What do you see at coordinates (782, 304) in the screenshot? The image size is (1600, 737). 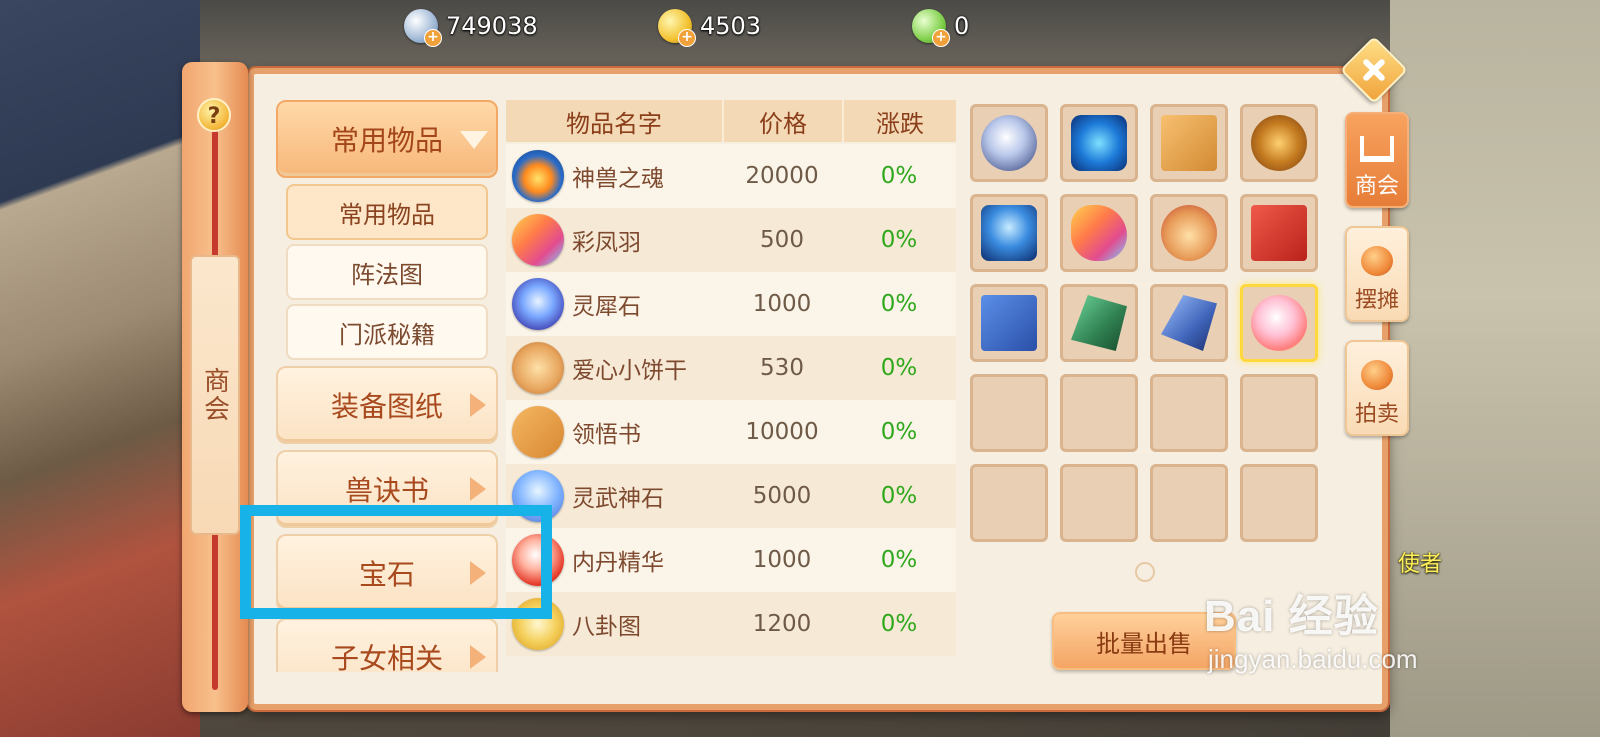 I see `item-price: 1000` at bounding box center [782, 304].